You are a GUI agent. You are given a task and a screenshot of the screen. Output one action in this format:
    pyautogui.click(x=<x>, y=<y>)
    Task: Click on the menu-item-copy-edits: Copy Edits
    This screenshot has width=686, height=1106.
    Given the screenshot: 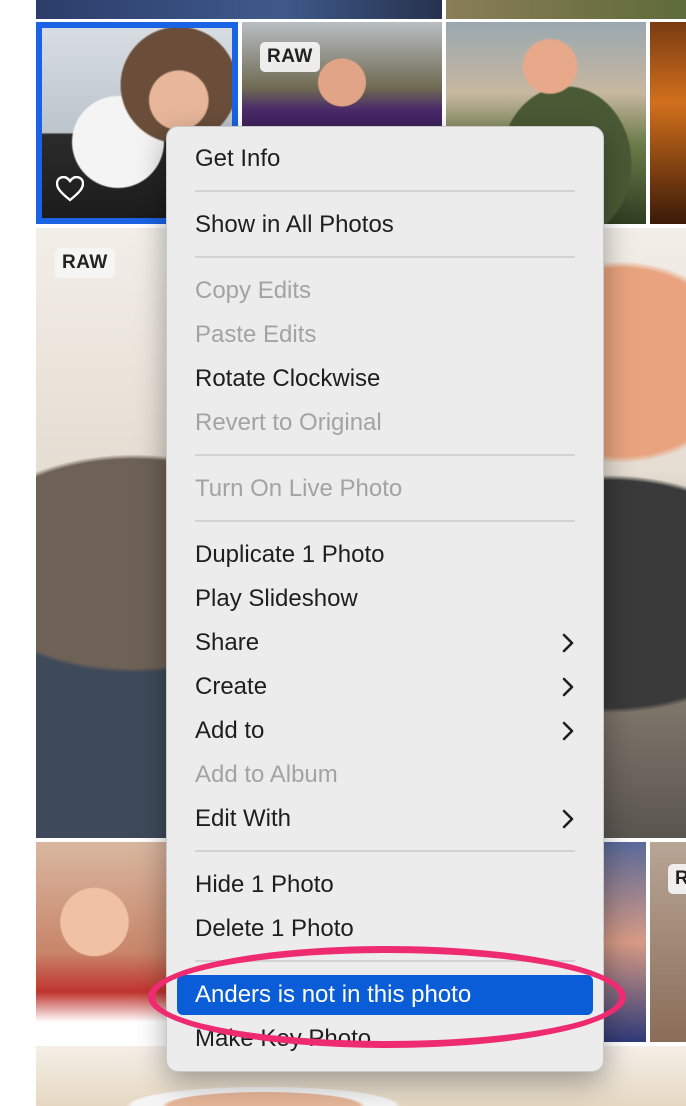 What is the action you would take?
    pyautogui.click(x=253, y=290)
    